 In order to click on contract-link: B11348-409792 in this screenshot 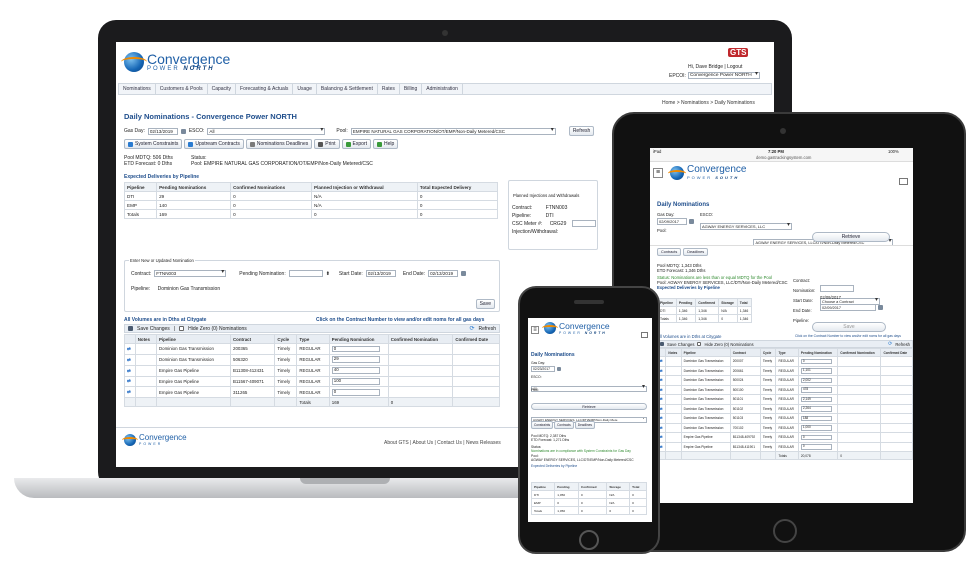, I will do `click(745, 437)`.